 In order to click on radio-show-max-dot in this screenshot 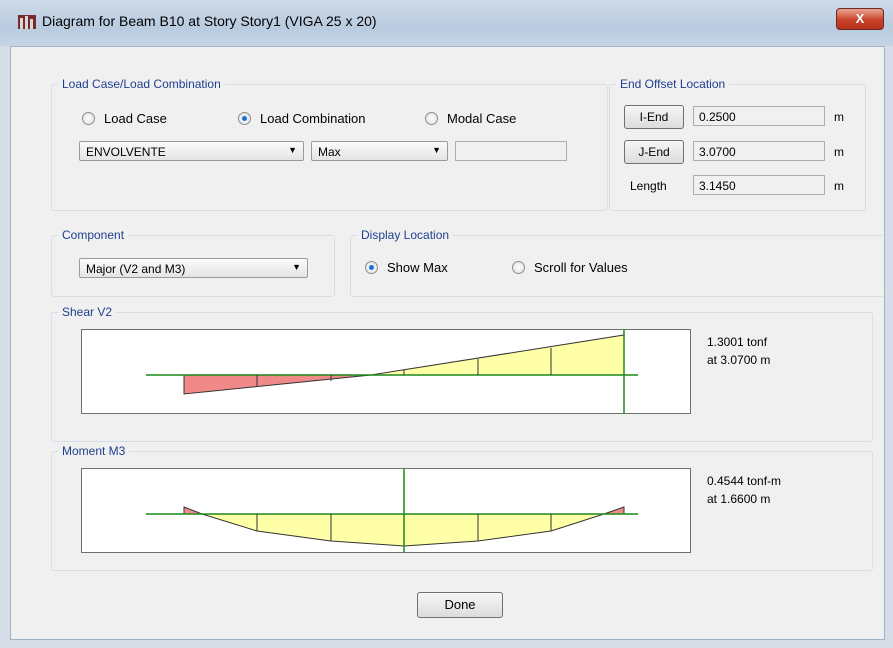, I will do `click(371, 267)`.